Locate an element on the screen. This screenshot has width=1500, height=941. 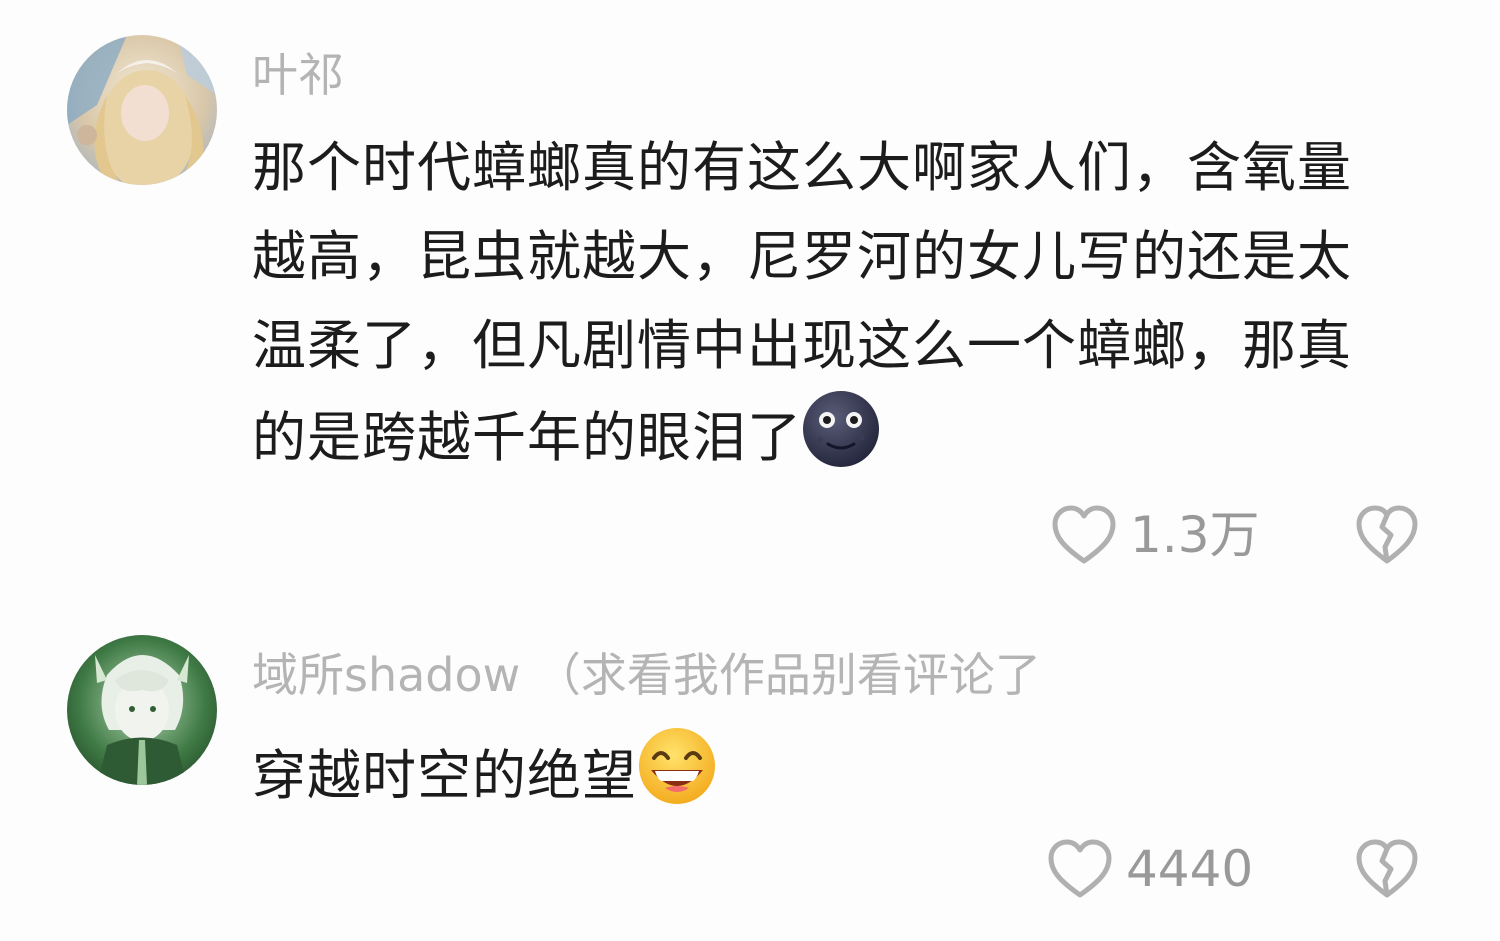
new-moon-face-emoji is located at coordinates (841, 442).